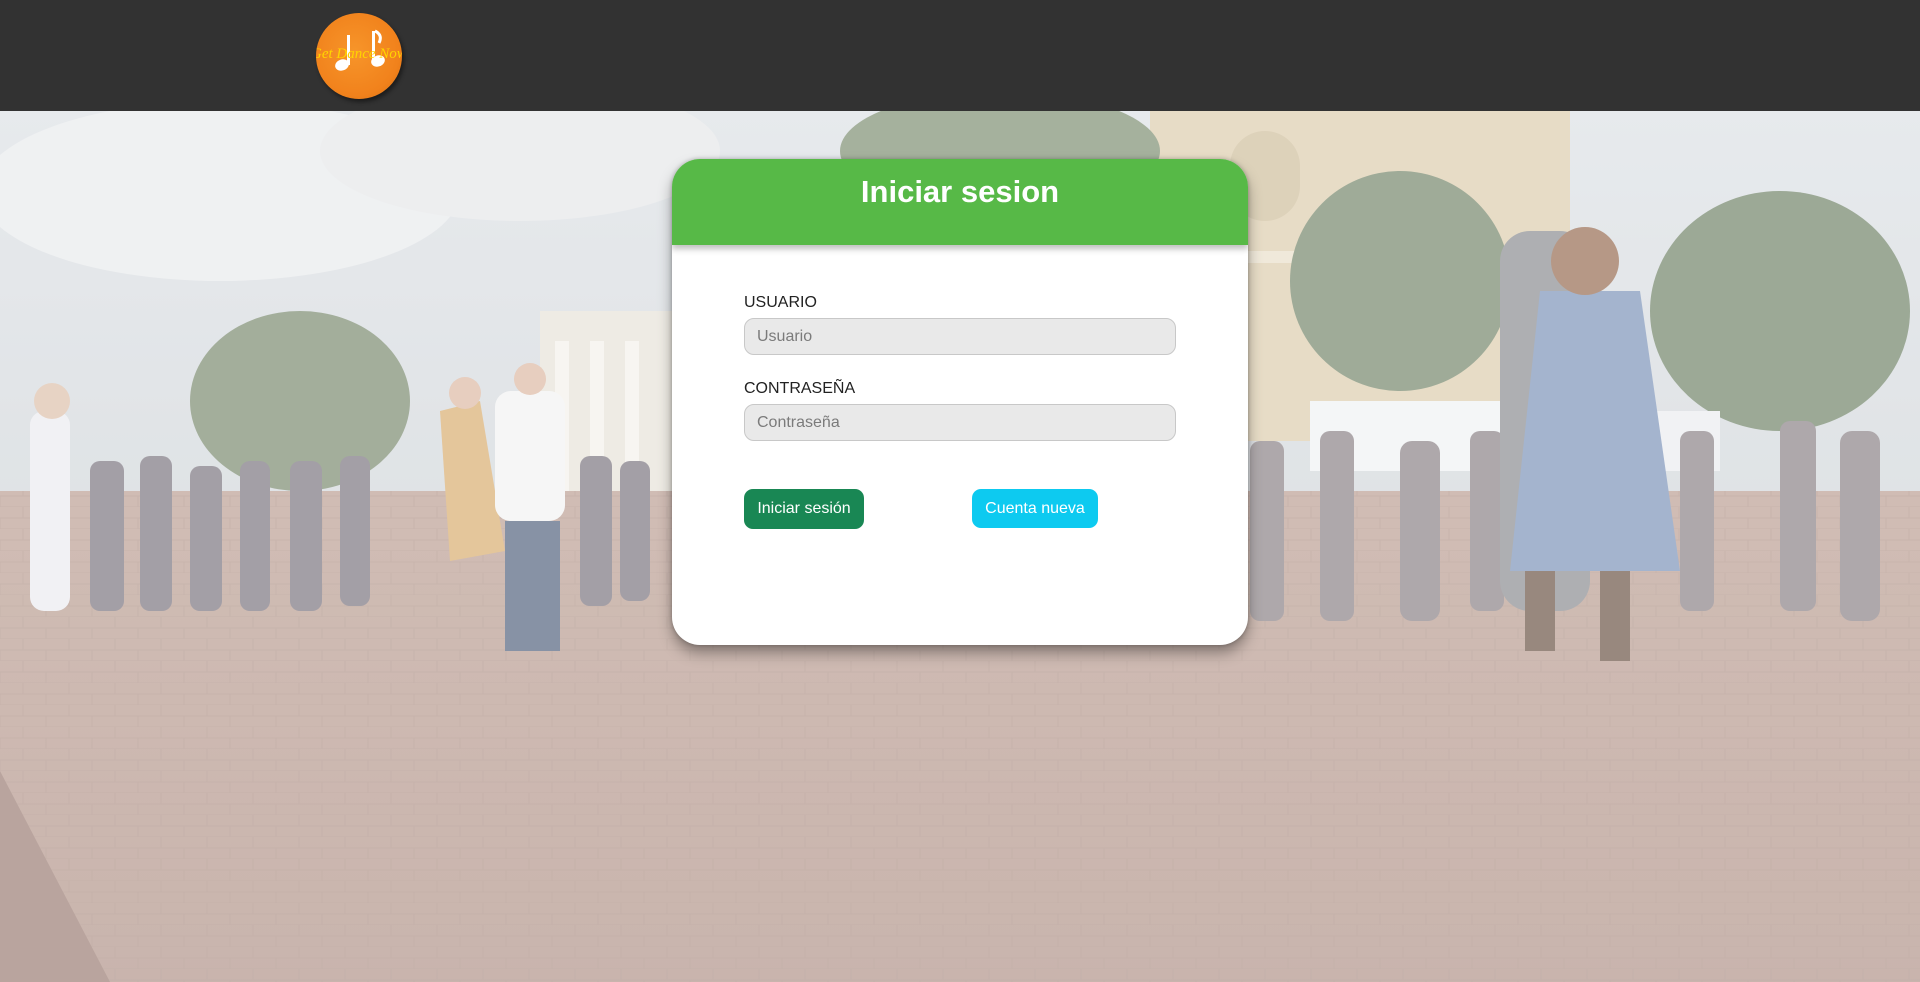 This screenshot has height=982, width=1920. What do you see at coordinates (960, 336) in the screenshot?
I see `username-input` at bounding box center [960, 336].